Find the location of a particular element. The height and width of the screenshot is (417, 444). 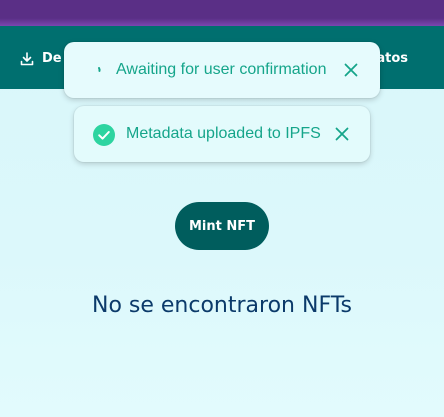

empty-state-message: No se encontraron NFTs is located at coordinates (222, 305).